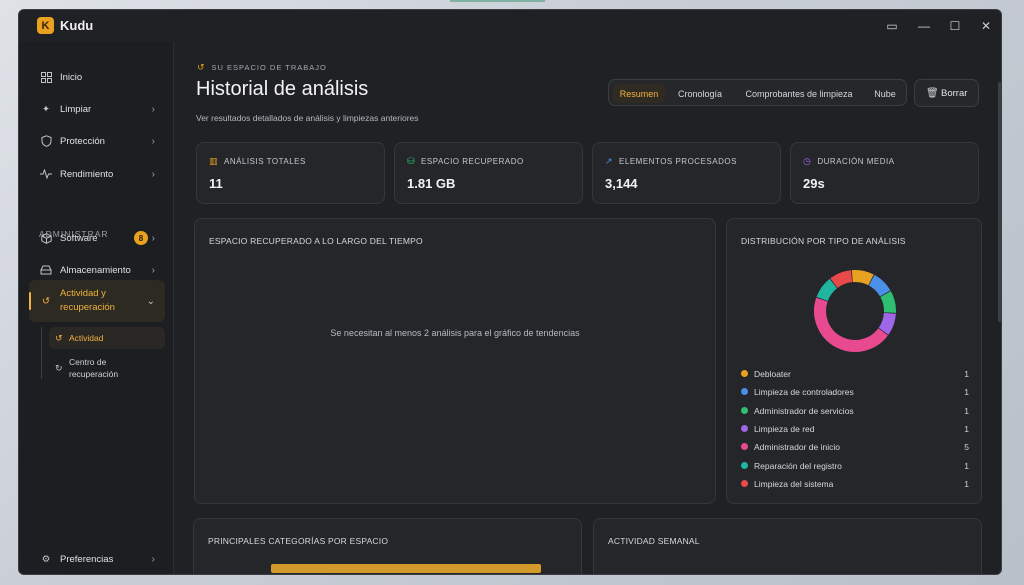  What do you see at coordinates (71, 77) in the screenshot?
I see `sidebar-item-label: Inicio` at bounding box center [71, 77].